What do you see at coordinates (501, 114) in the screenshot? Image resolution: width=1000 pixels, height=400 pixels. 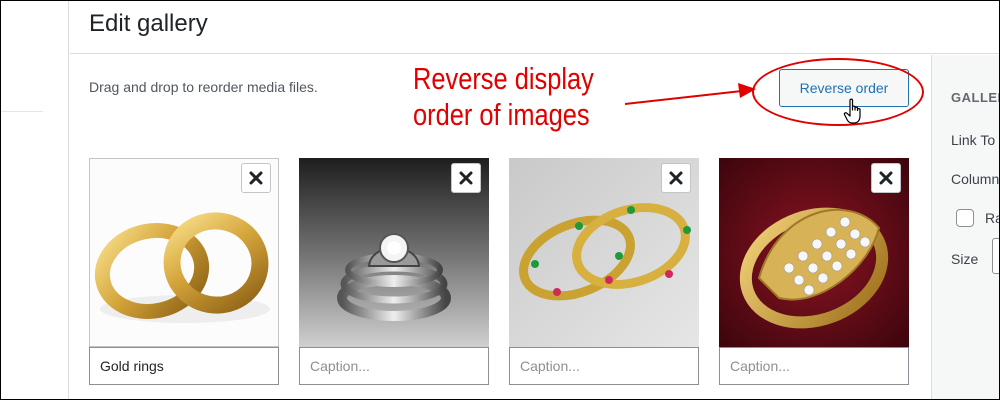 I see `annotation-line-2: order of images` at bounding box center [501, 114].